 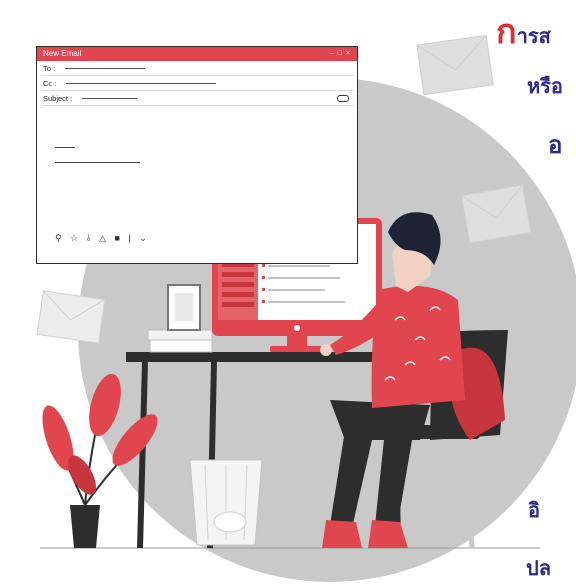 What do you see at coordinates (58, 98) in the screenshot?
I see `subject-label: Subject :` at bounding box center [58, 98].